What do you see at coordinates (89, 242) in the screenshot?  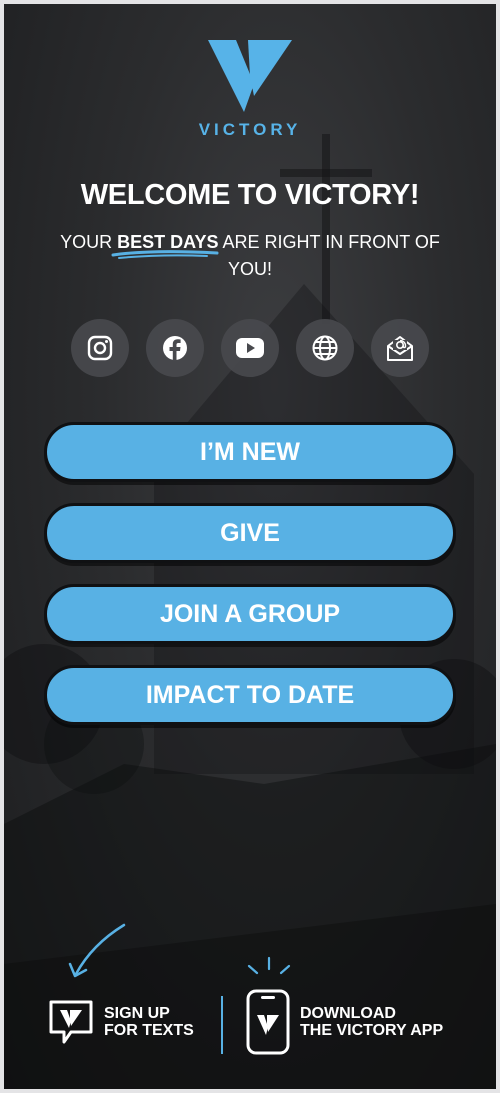 I see `tagline-before: YOUR` at bounding box center [89, 242].